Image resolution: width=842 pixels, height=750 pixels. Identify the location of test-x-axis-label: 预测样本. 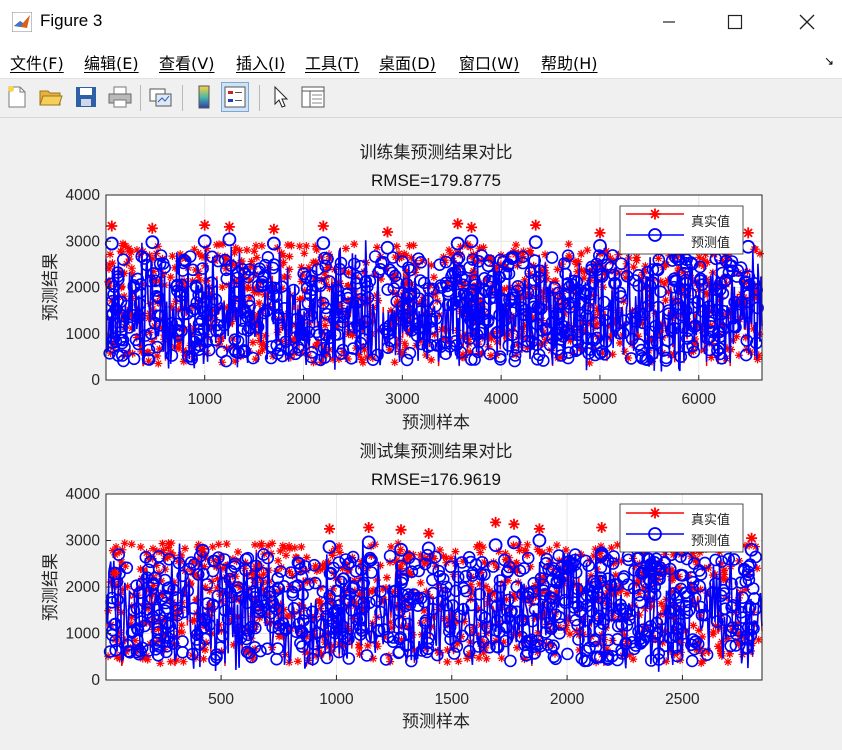
(436, 722).